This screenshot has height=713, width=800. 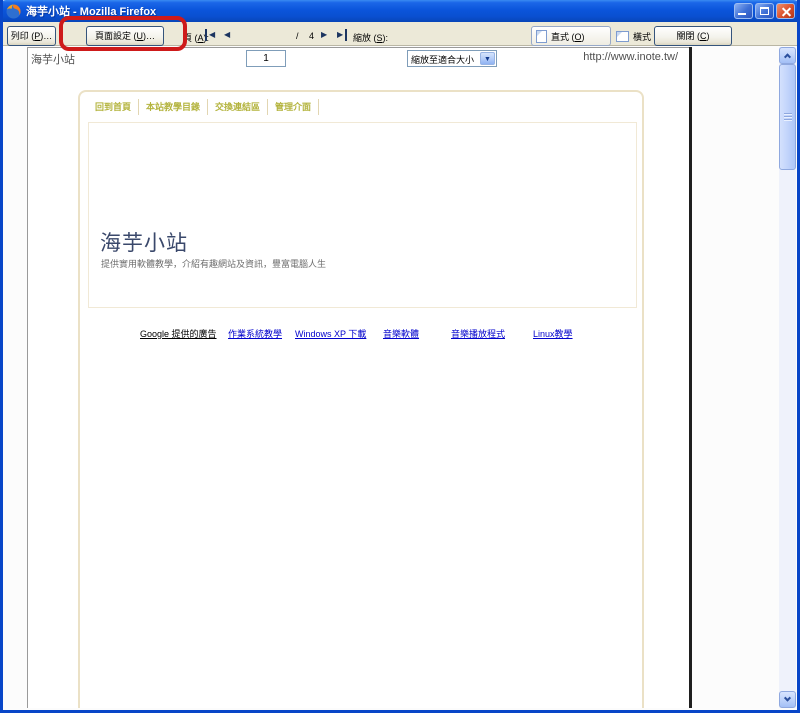 What do you see at coordinates (227, 35) in the screenshot?
I see `previous-page-button: ◀` at bounding box center [227, 35].